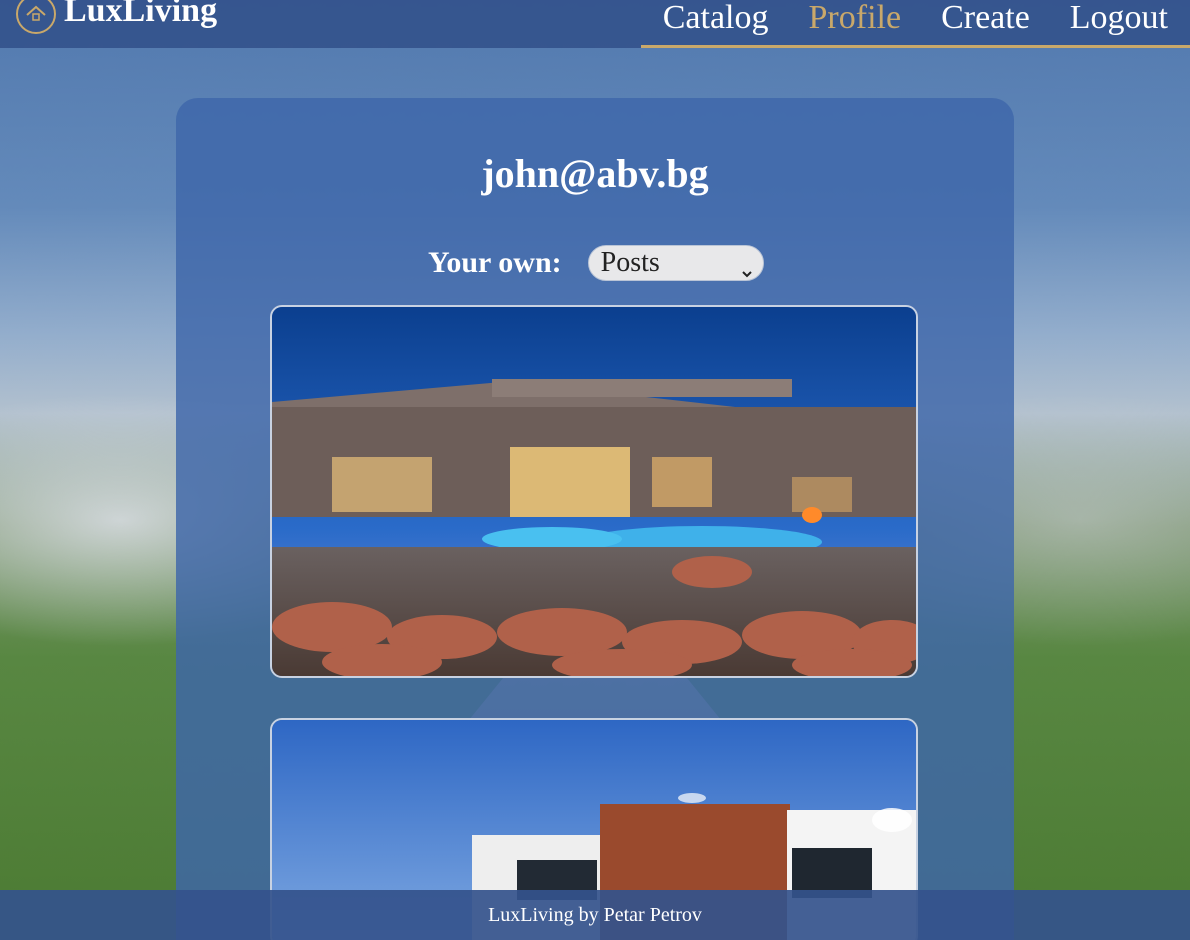 The height and width of the screenshot is (940, 1190). Describe the element at coordinates (716, 17) in the screenshot. I see `nav-catalog: Catalog` at that location.